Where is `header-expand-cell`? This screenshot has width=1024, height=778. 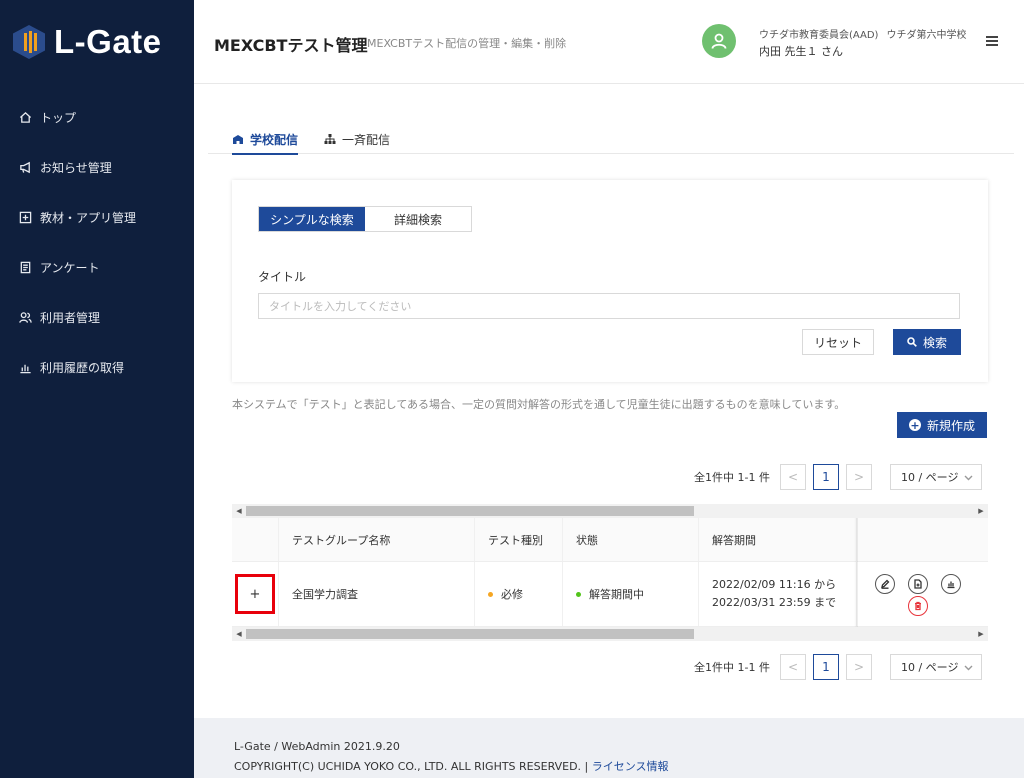
header-expand-cell is located at coordinates (255, 539).